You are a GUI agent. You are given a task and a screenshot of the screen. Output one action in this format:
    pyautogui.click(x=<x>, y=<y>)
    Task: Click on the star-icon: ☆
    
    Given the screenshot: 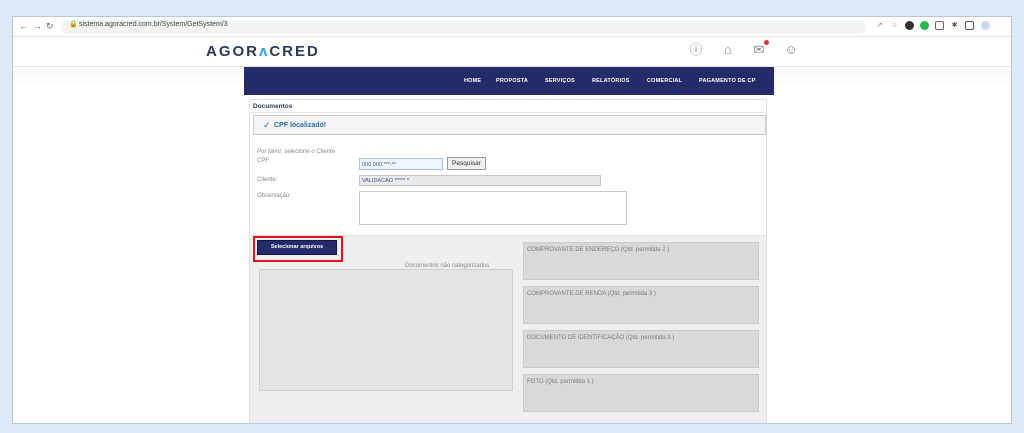 What is the action you would take?
    pyautogui.click(x=894, y=25)
    